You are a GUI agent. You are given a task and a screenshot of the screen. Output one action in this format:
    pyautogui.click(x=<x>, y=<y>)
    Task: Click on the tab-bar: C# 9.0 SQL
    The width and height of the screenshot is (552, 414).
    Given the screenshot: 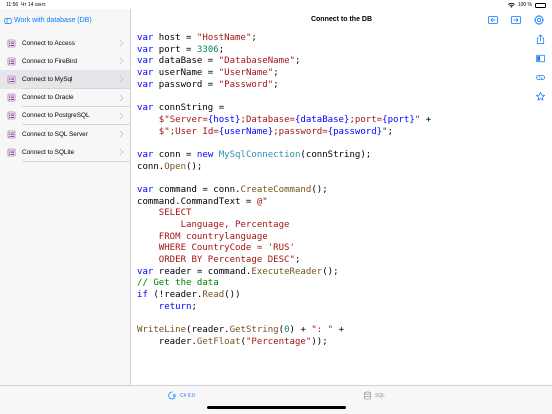 What is the action you would take?
    pyautogui.click(x=276, y=399)
    